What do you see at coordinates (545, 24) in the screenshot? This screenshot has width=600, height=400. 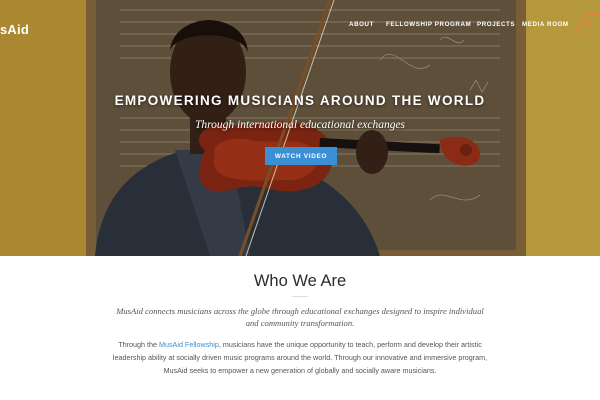 I see `nav-item-media-room: MEDIA ROOM` at bounding box center [545, 24].